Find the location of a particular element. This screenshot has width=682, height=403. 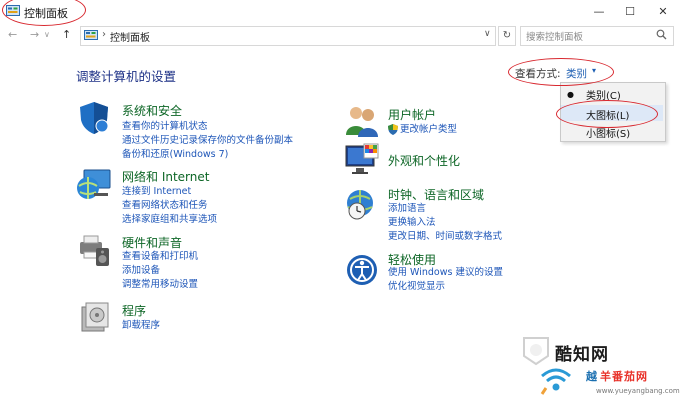

maximize-button: ☐ is located at coordinates (630, 12).